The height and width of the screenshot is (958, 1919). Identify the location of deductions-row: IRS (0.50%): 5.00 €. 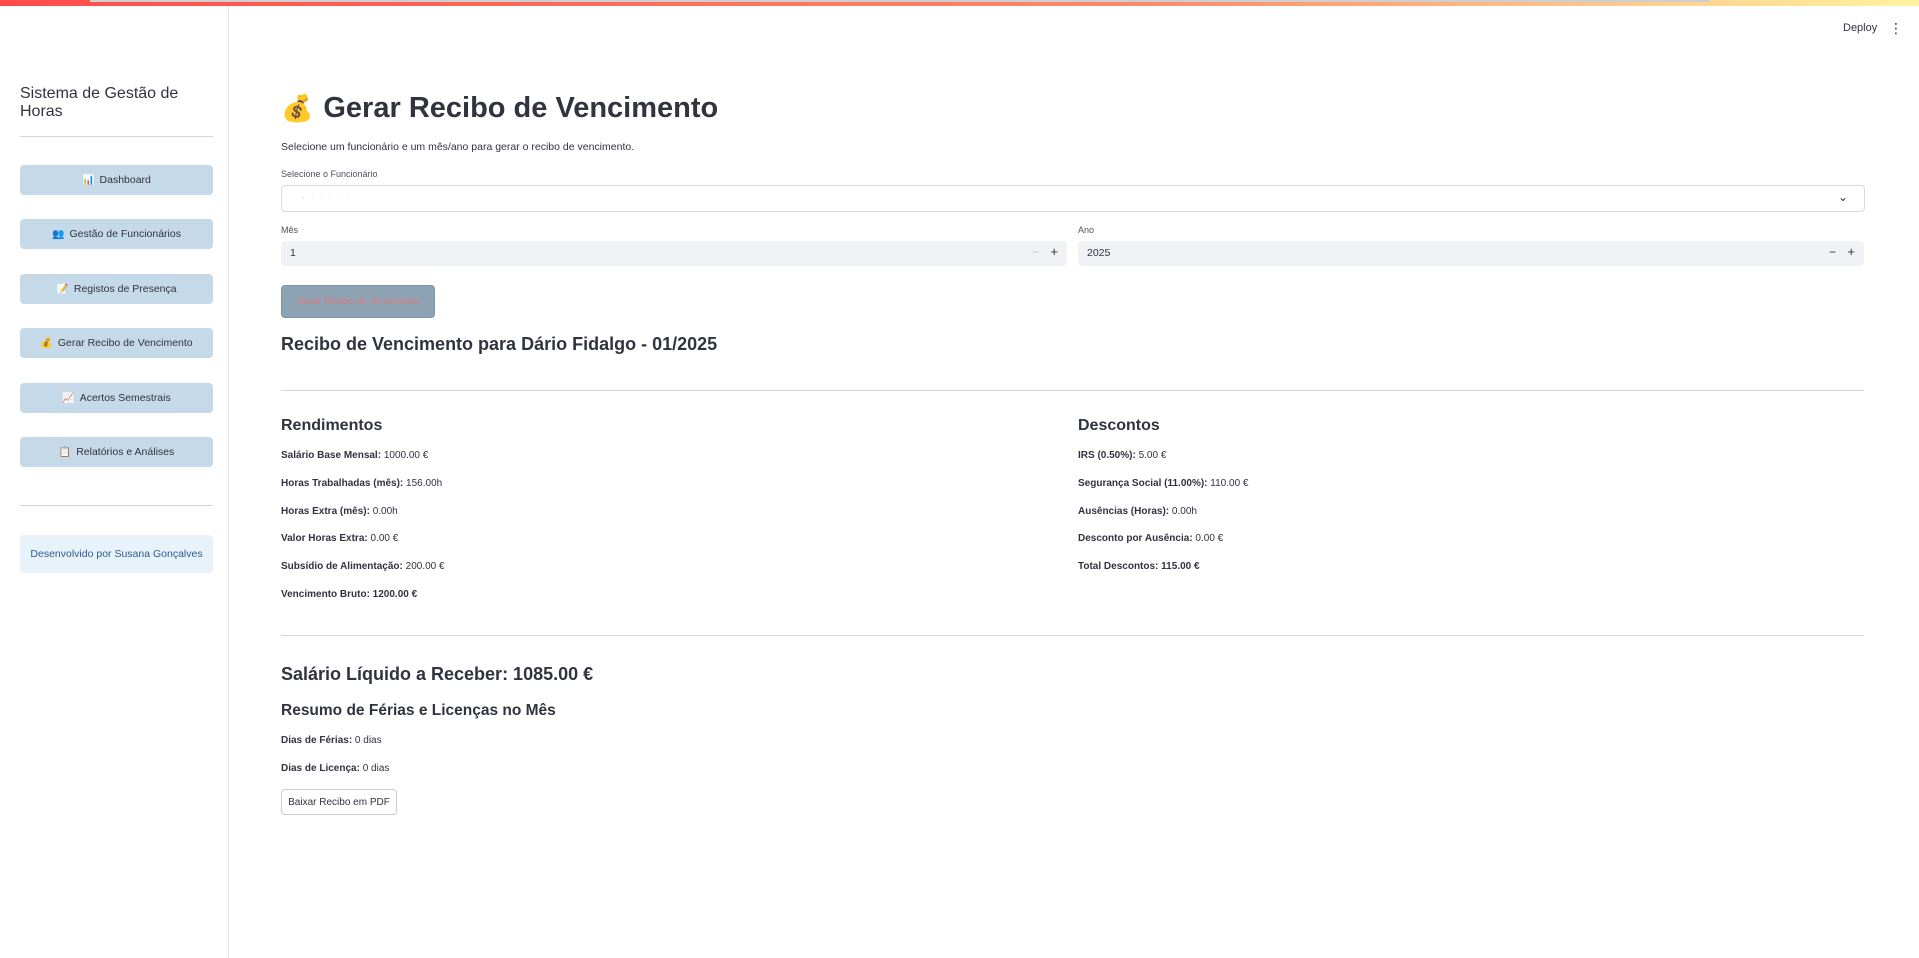
(1122, 455).